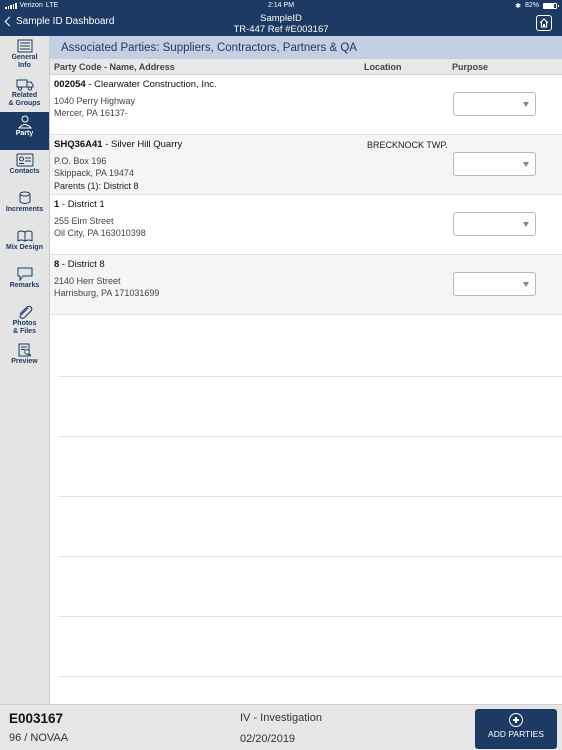 This screenshot has width=562, height=750. I want to click on sidebar-item-increments: Increments, so click(24, 207).